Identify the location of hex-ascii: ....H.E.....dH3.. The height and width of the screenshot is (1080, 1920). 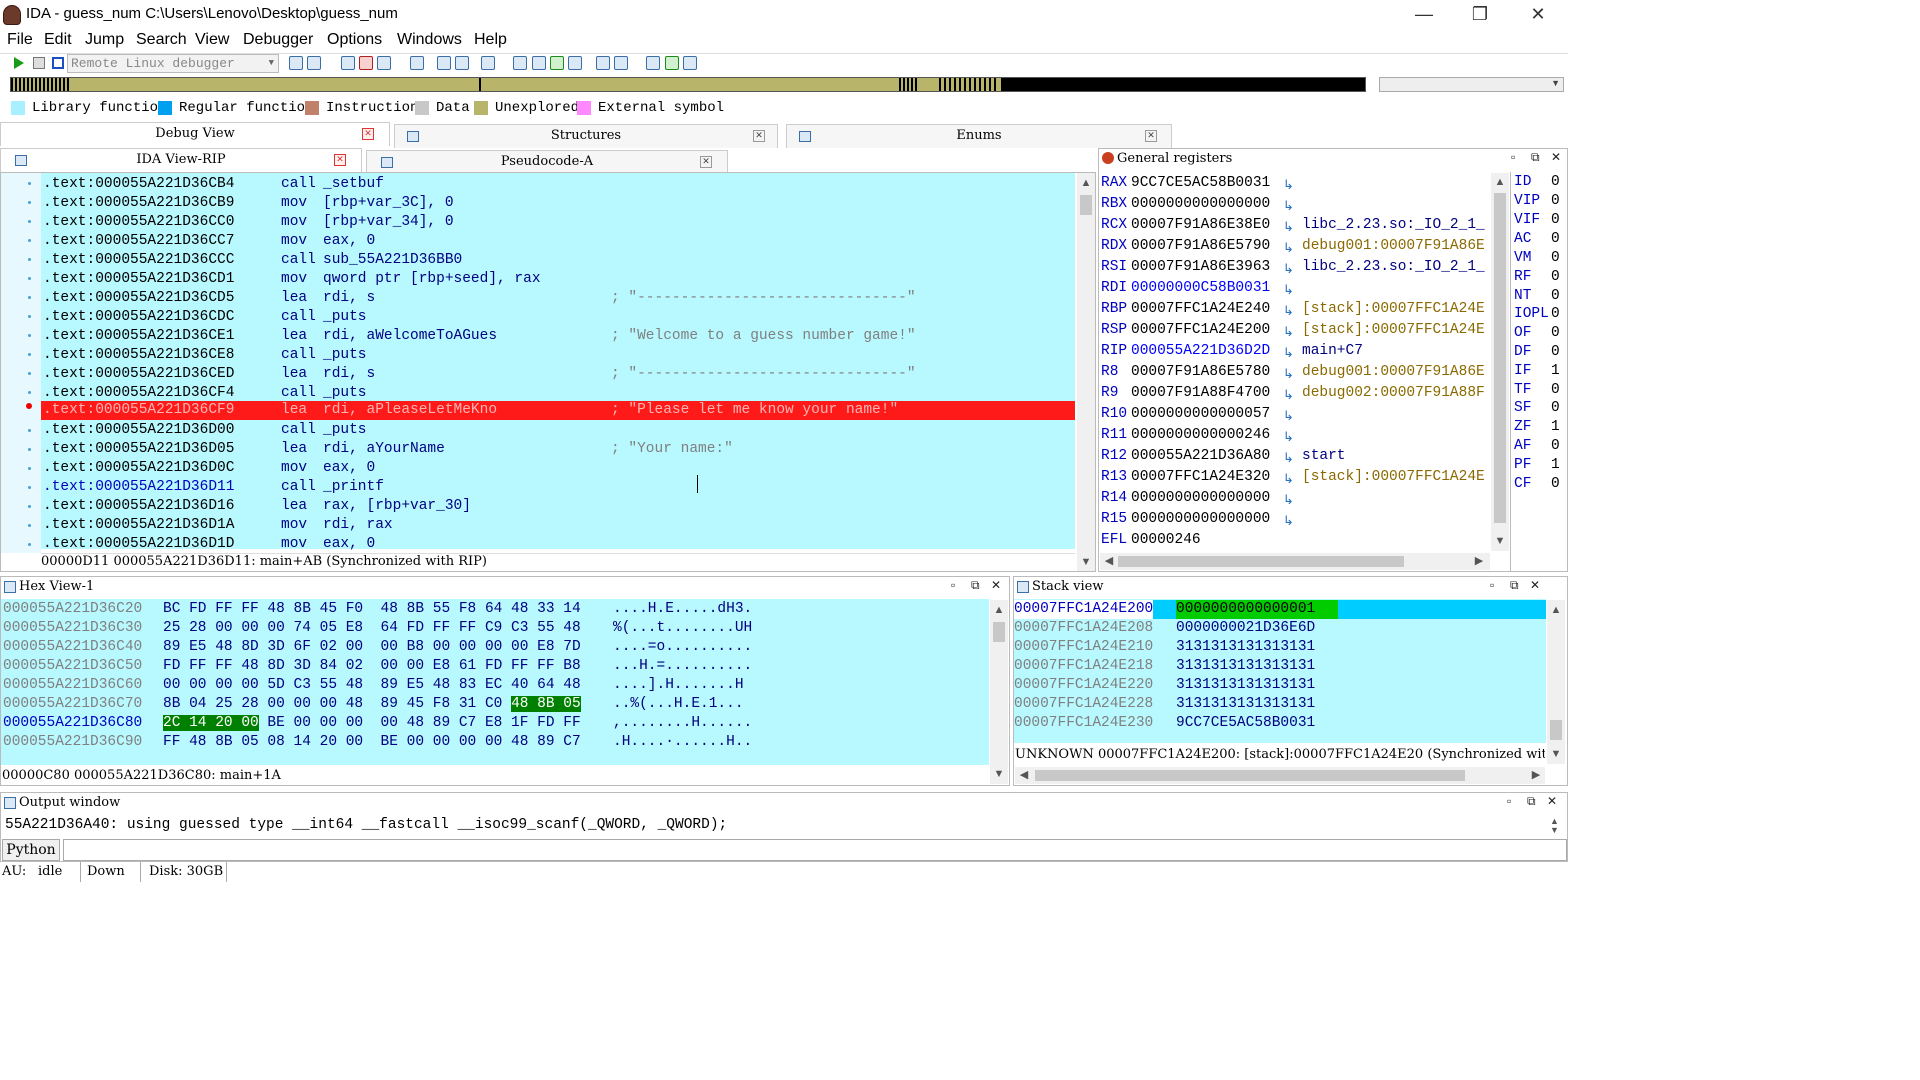
(682, 609).